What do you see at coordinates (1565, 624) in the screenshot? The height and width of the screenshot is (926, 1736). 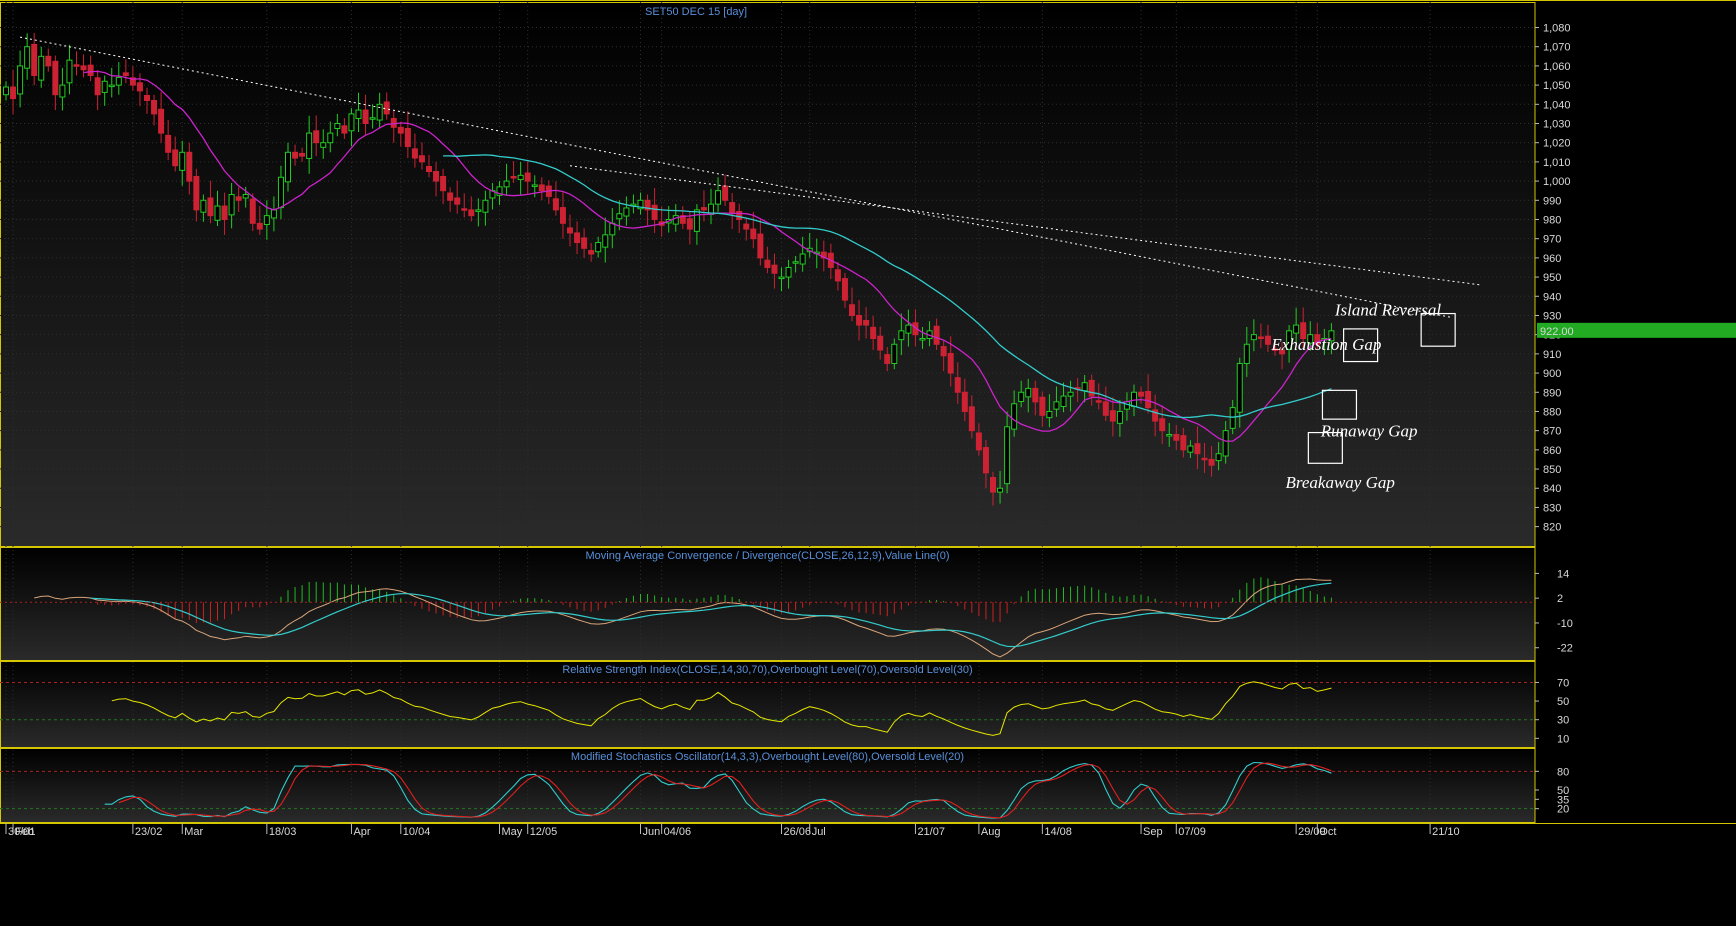 I see `indicator-tick-label: -10` at bounding box center [1565, 624].